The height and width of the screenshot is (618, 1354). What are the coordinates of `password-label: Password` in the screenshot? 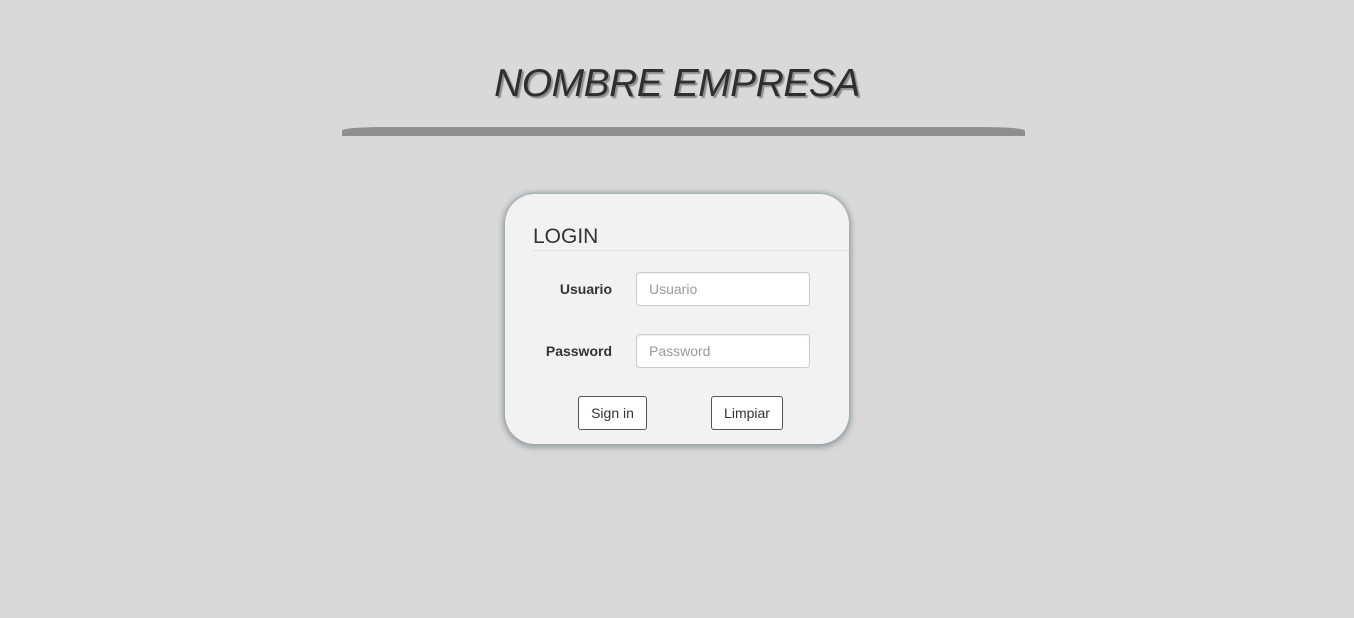 It's located at (578, 351).